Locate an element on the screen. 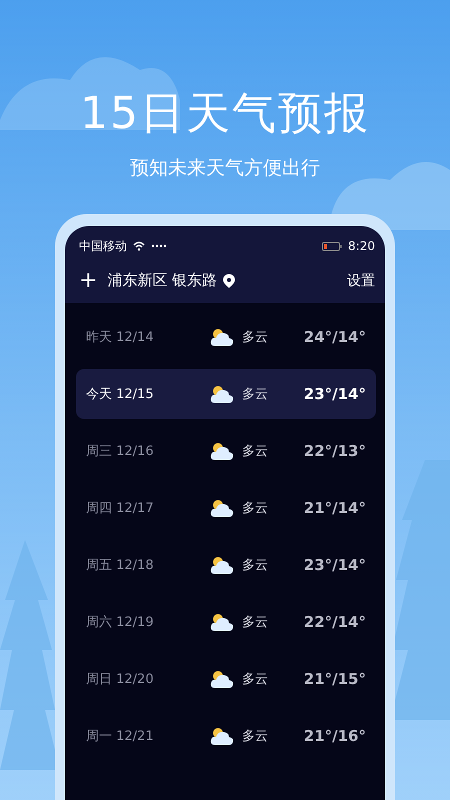 This screenshot has height=800, width=450. day-date: 周五 12/18 is located at coordinates (120, 565).